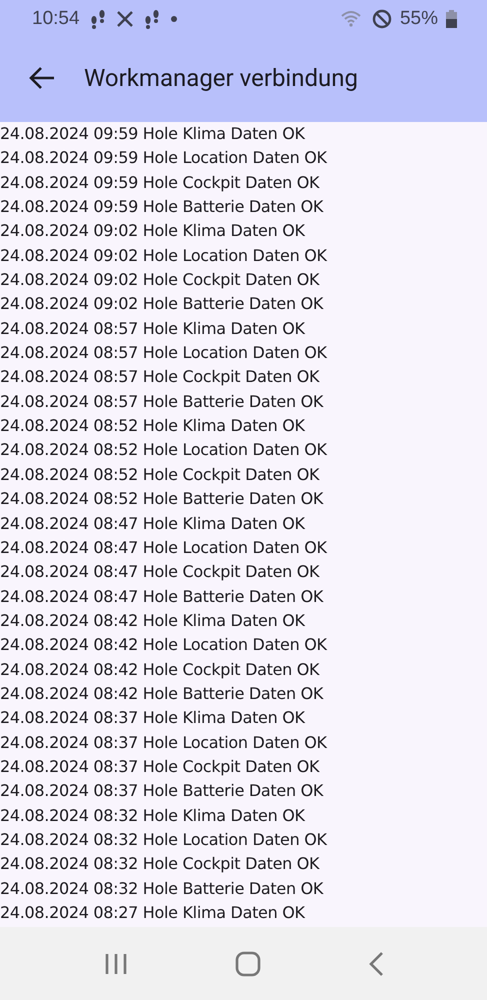  What do you see at coordinates (164, 645) in the screenshot?
I see `log-line: 24.08.2024 08:42 Hole Location Daten OK` at bounding box center [164, 645].